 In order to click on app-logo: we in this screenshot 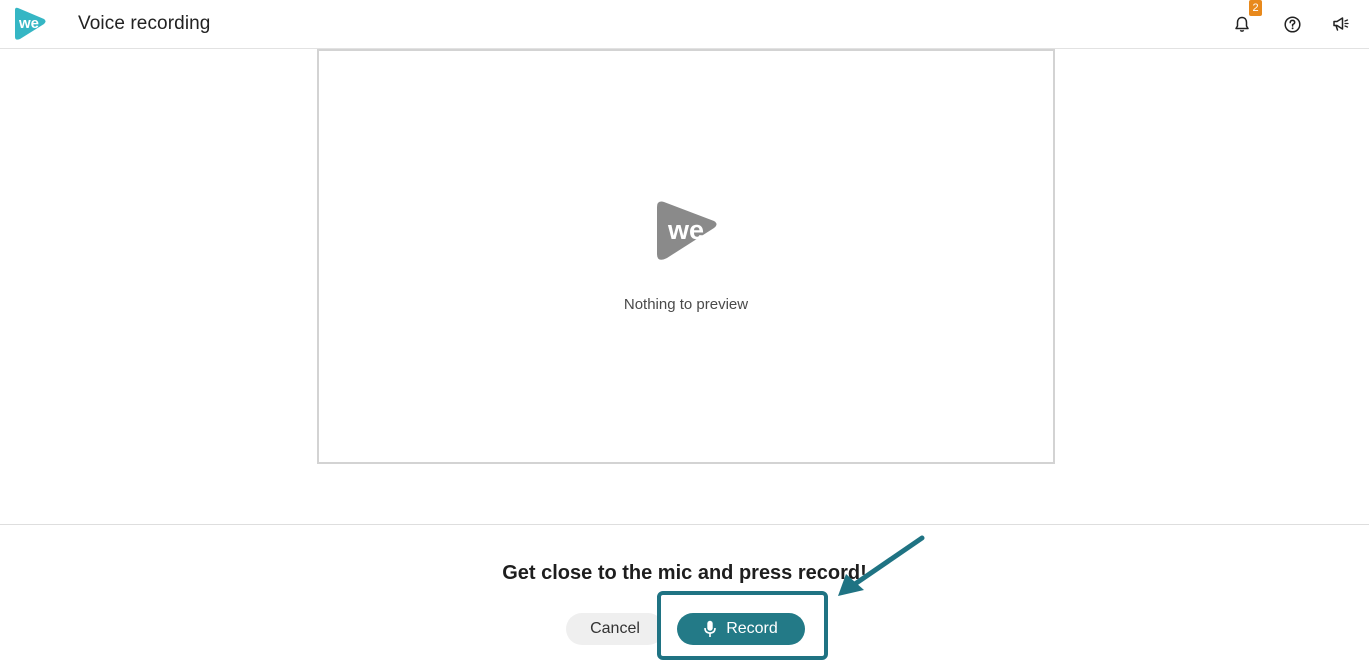, I will do `click(29, 24)`.